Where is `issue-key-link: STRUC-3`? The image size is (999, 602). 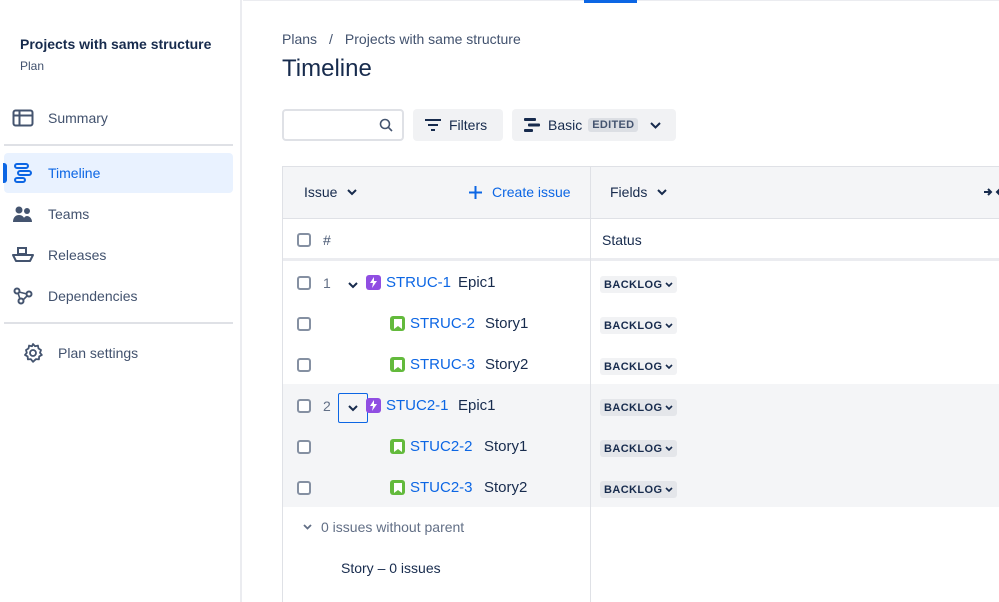
issue-key-link: STRUC-3 is located at coordinates (442, 364).